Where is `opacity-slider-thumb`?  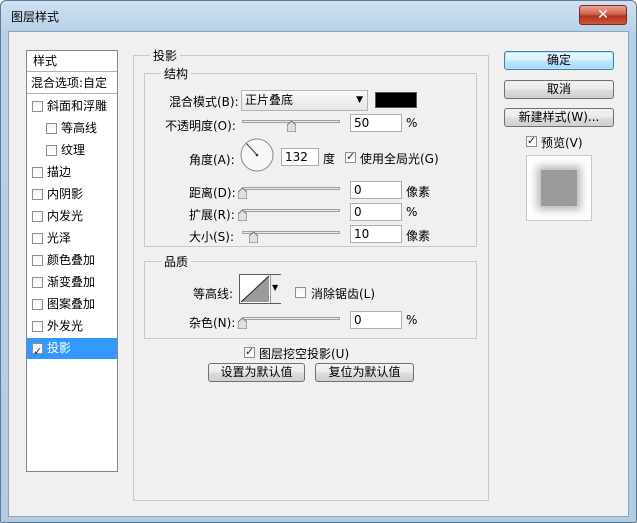 opacity-slider-thumb is located at coordinates (291, 126).